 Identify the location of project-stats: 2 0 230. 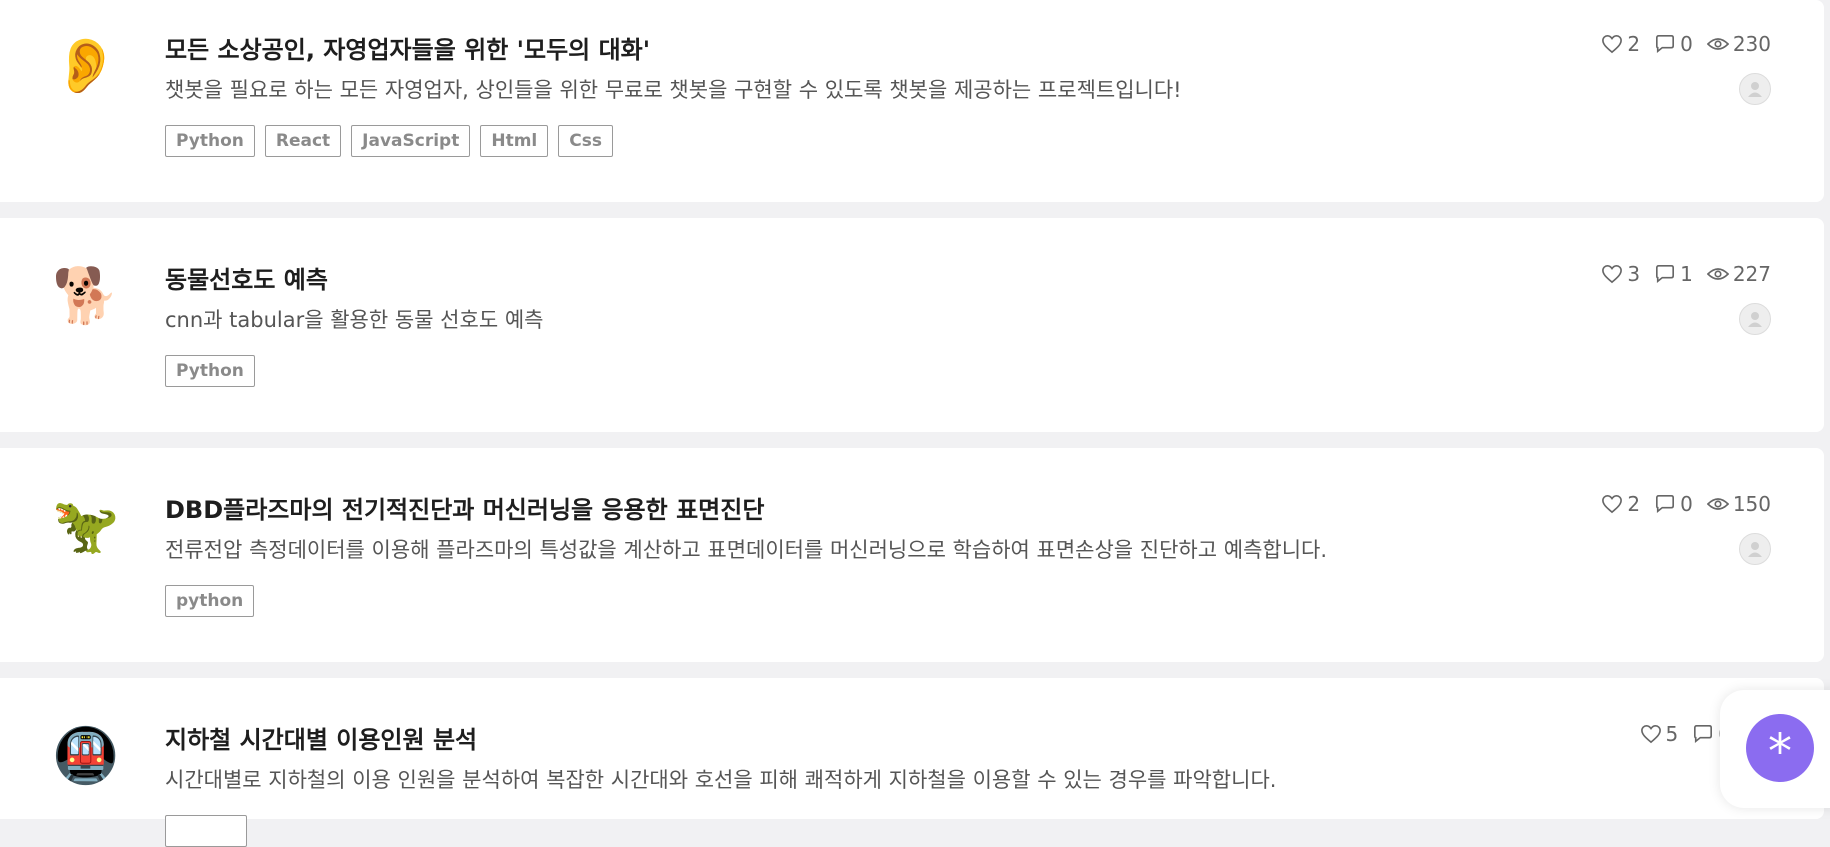
(1686, 44).